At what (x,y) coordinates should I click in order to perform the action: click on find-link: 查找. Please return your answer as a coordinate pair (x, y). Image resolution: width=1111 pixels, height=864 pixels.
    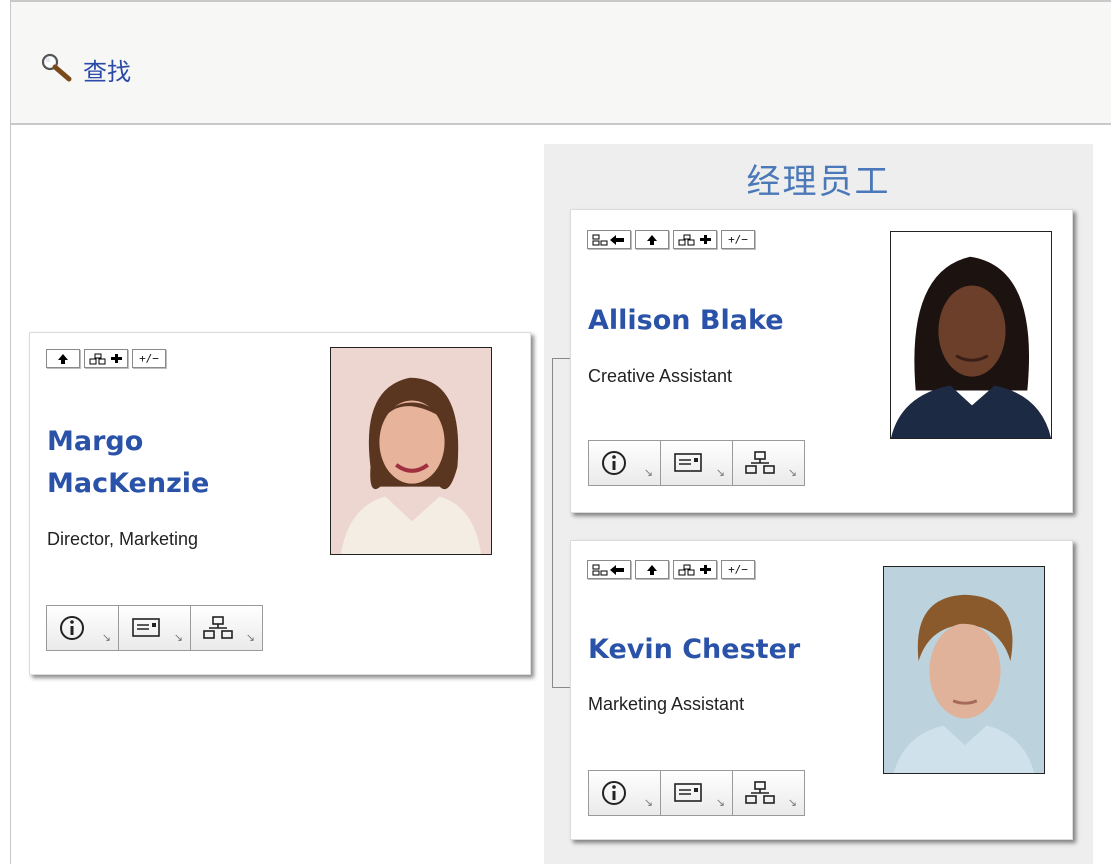
    Looking at the image, I should click on (85, 68).